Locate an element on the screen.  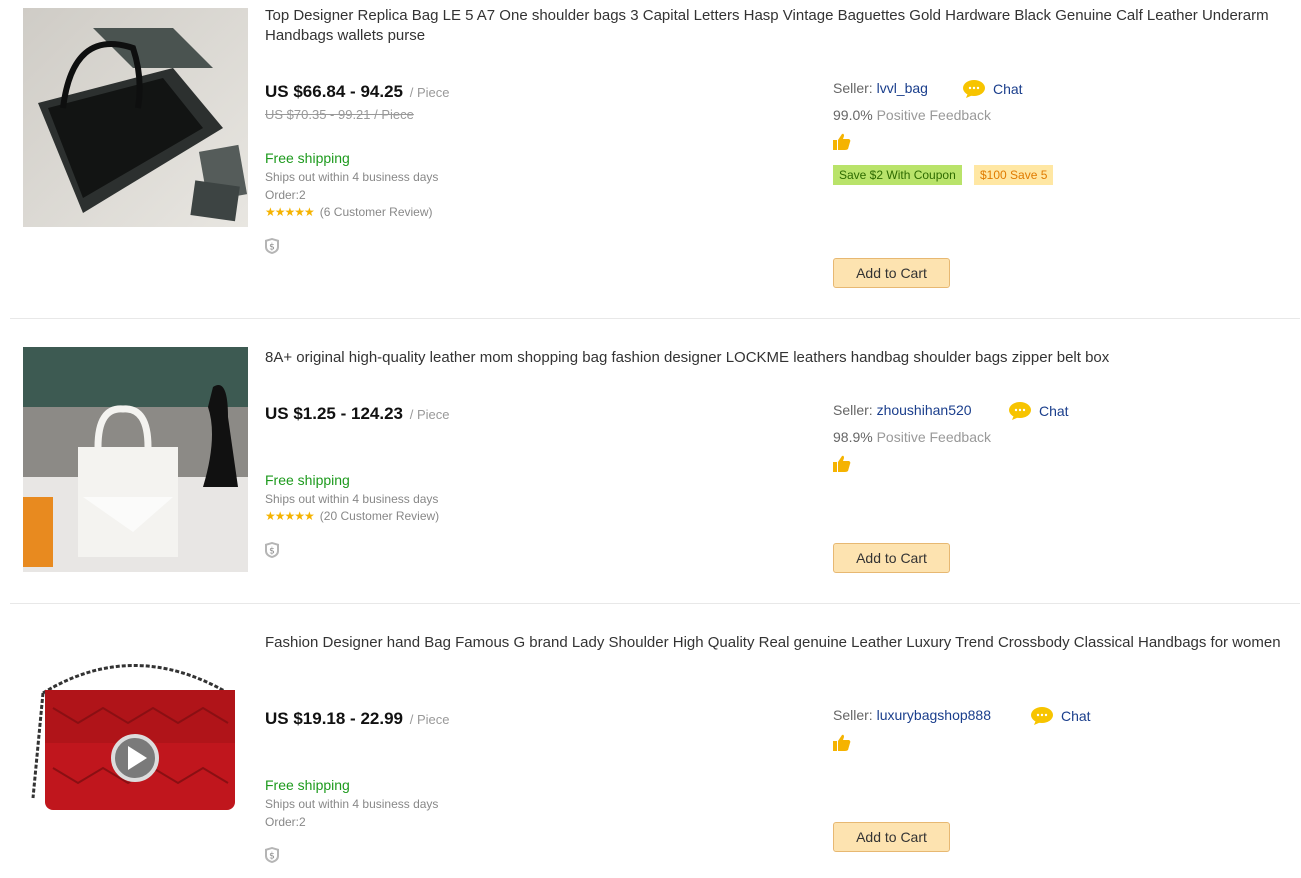
rating: ★★★★★ (6 Customer Review) is located at coordinates (349, 212).